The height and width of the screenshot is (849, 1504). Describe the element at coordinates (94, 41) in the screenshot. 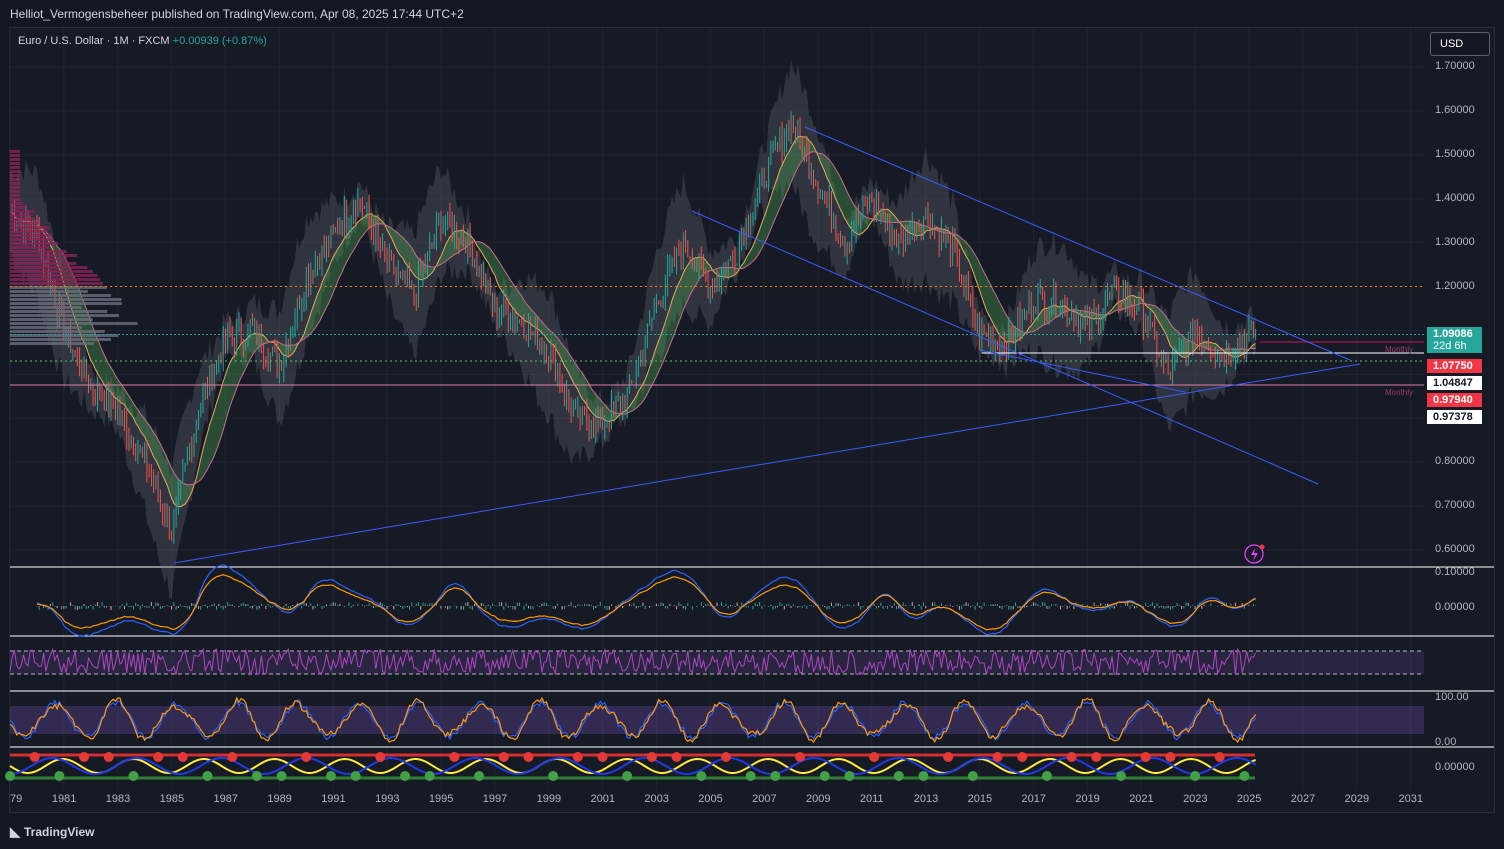

I see `symbol-title: Euro / U.S. Dollar · 1M · FXCM` at that location.